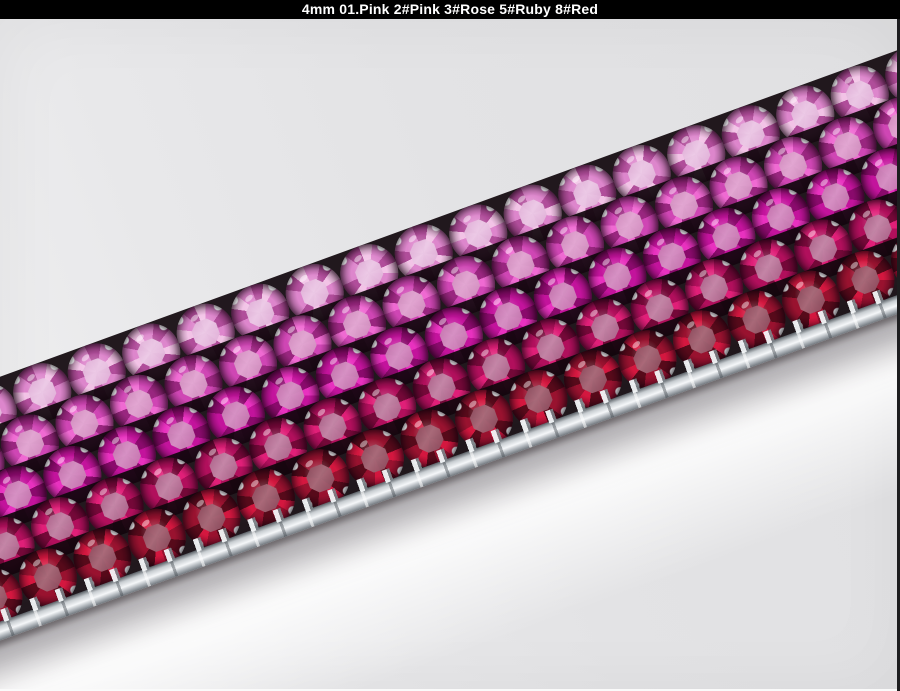 This screenshot has height=691, width=900. I want to click on caption-bar: 4mm 01.Pink 2#Pink 3#Rose 5#Ruby 8#Red, so click(450, 9).